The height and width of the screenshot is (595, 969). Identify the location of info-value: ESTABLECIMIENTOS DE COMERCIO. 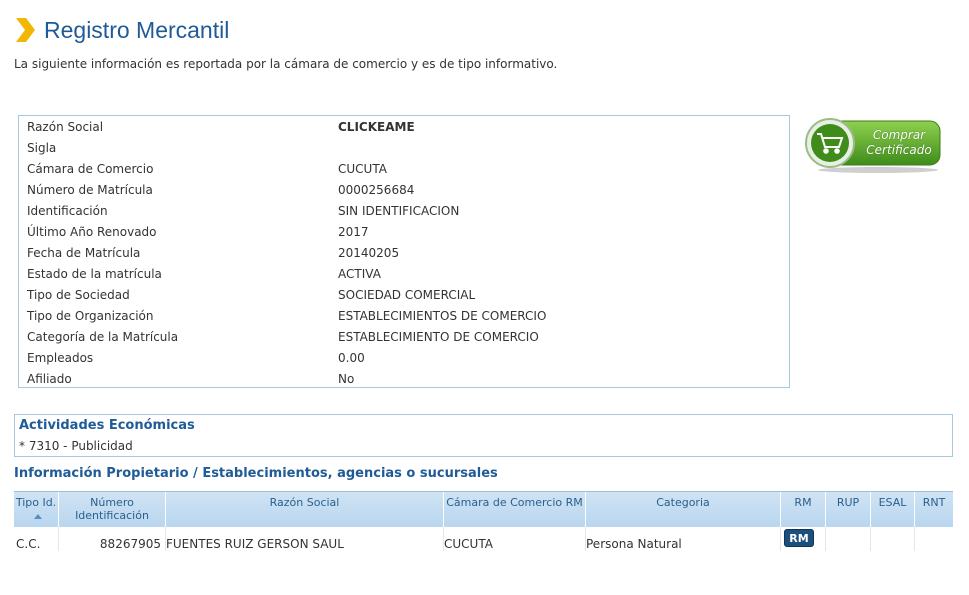
(442, 316).